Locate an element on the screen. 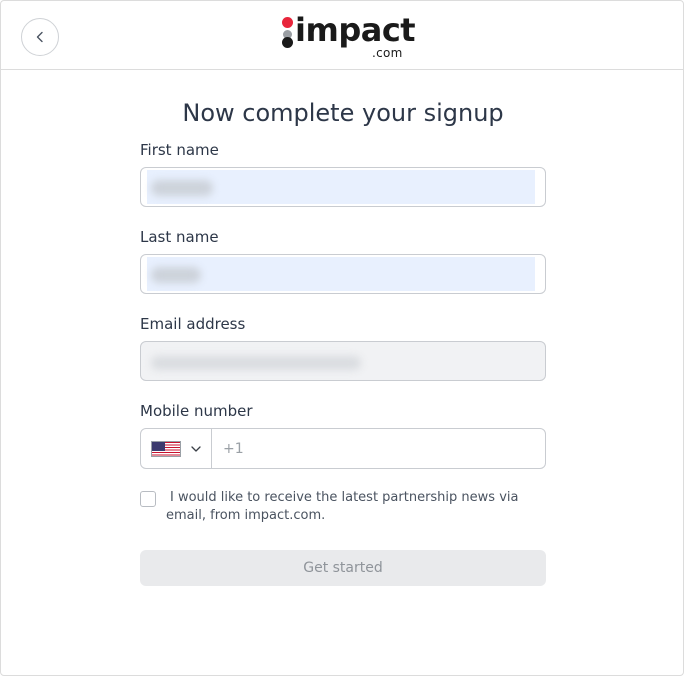  last-name-input is located at coordinates (343, 274).